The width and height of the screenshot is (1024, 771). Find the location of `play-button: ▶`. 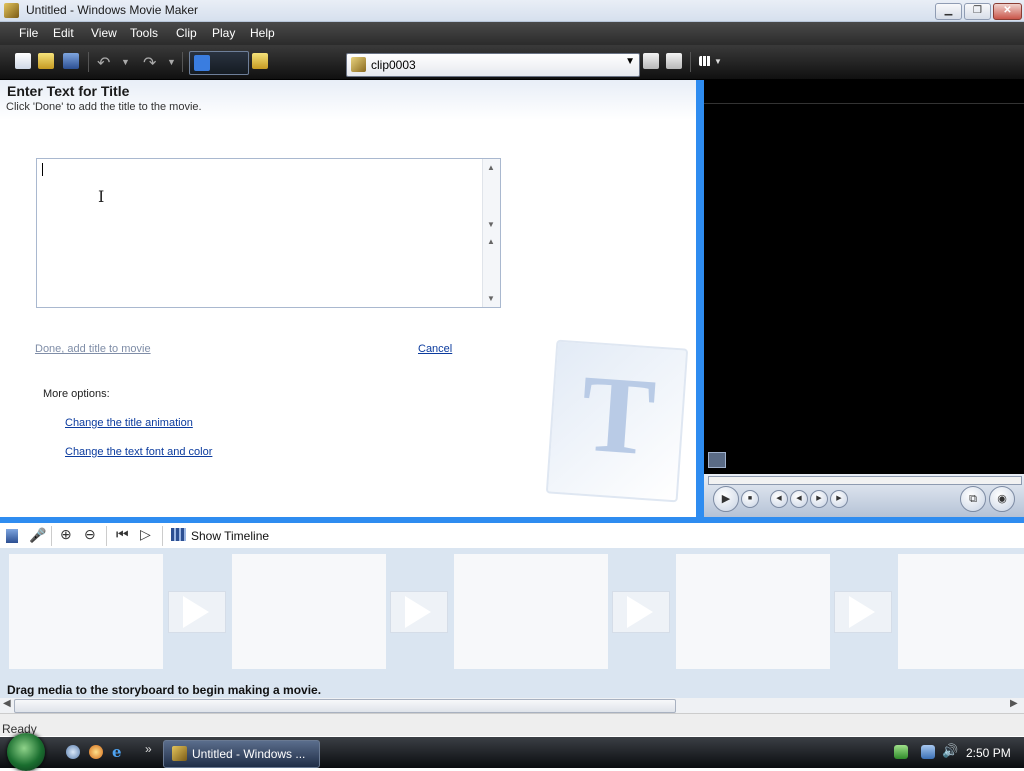

play-button: ▶ is located at coordinates (726, 499).